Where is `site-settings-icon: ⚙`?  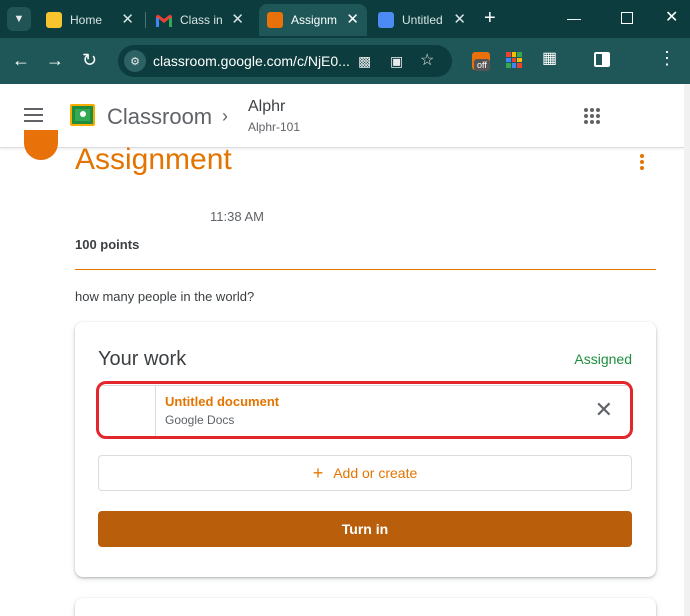 site-settings-icon: ⚙ is located at coordinates (135, 61).